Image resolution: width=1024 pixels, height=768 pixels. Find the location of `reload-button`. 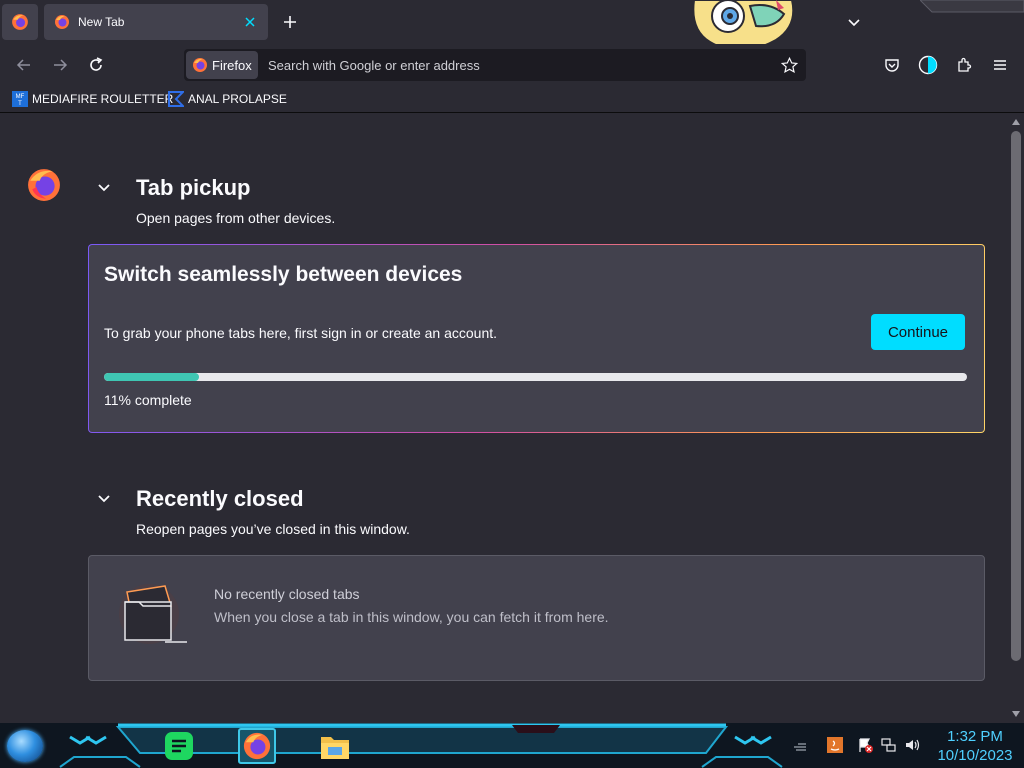

reload-button is located at coordinates (96, 65).